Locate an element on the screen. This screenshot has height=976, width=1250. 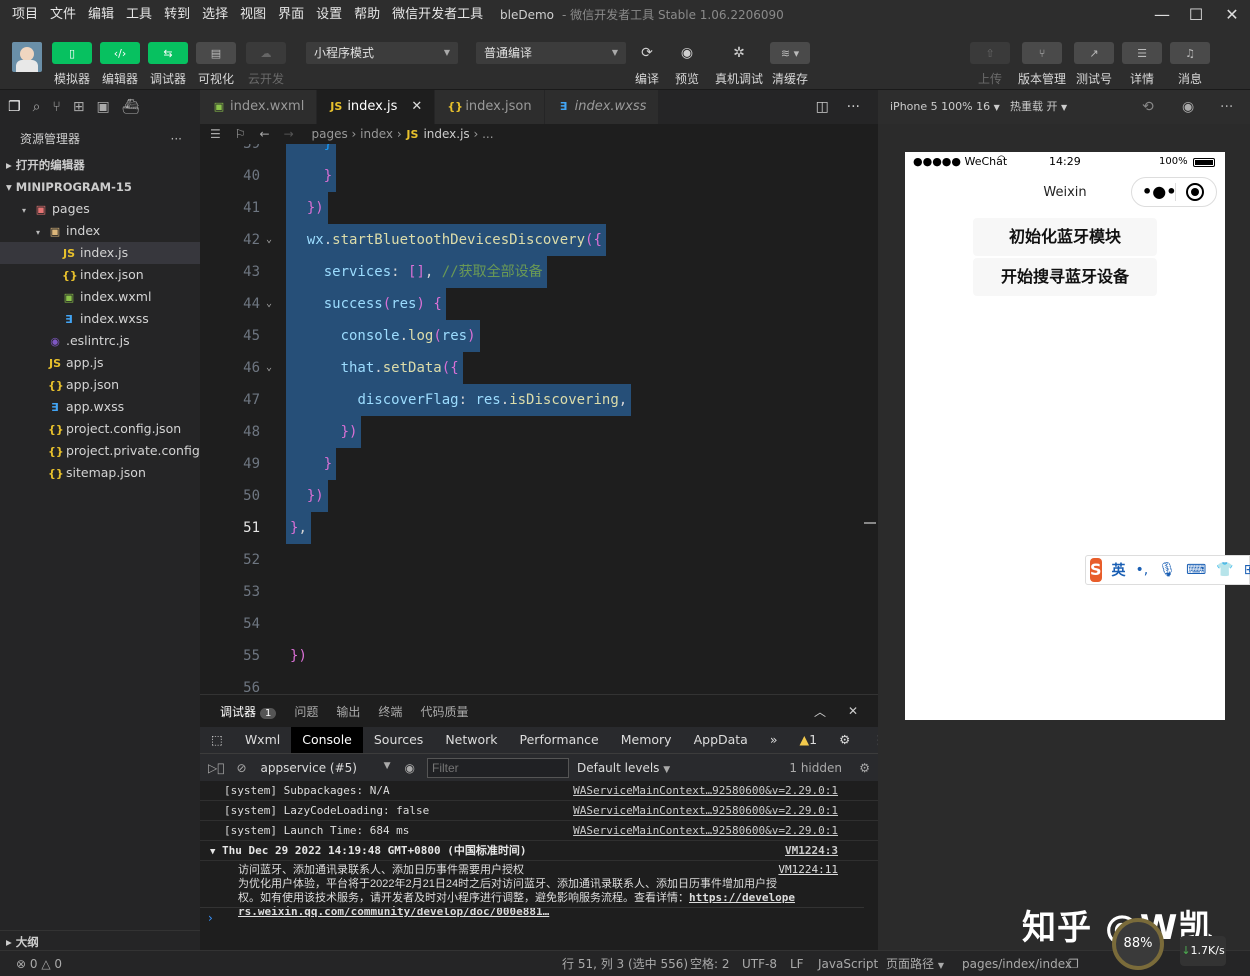
punctuation-icon: •, is located at coordinates (1142, 570).